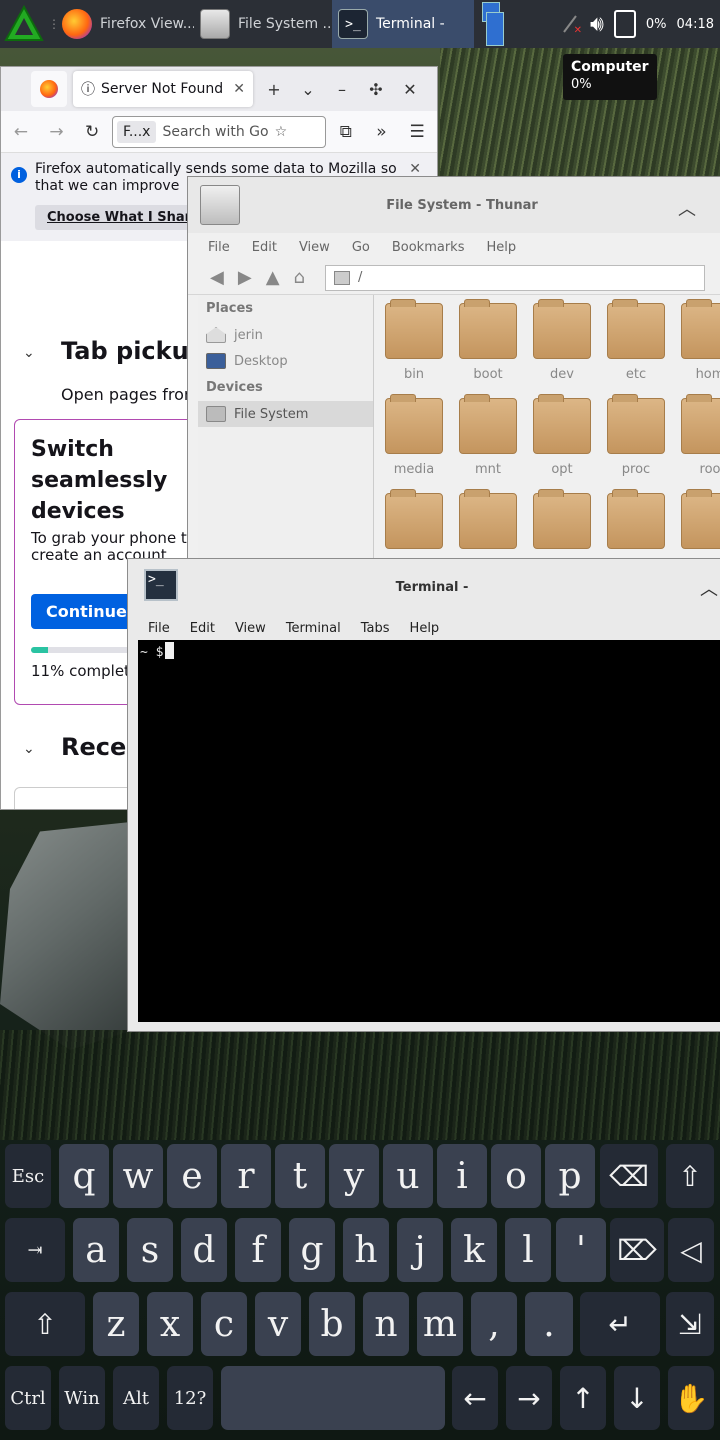 The height and width of the screenshot is (1440, 720). What do you see at coordinates (204, 1250) in the screenshot?
I see `key-d: d` at bounding box center [204, 1250].